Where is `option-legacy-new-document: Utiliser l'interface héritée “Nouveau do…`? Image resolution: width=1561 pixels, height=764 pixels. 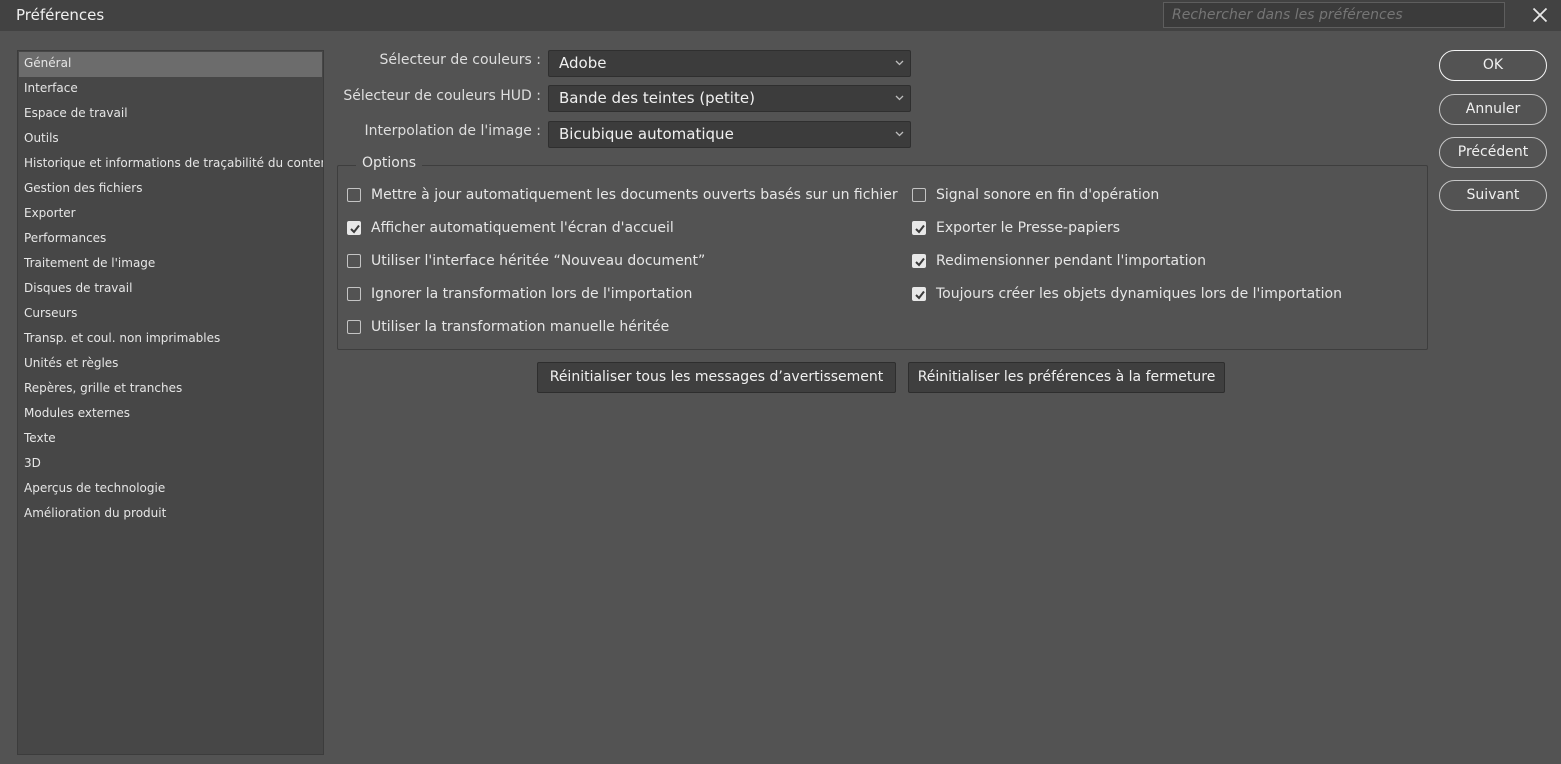
option-legacy-new-document: Utiliser l'interface héritée “Nouveau do… is located at coordinates (526, 261).